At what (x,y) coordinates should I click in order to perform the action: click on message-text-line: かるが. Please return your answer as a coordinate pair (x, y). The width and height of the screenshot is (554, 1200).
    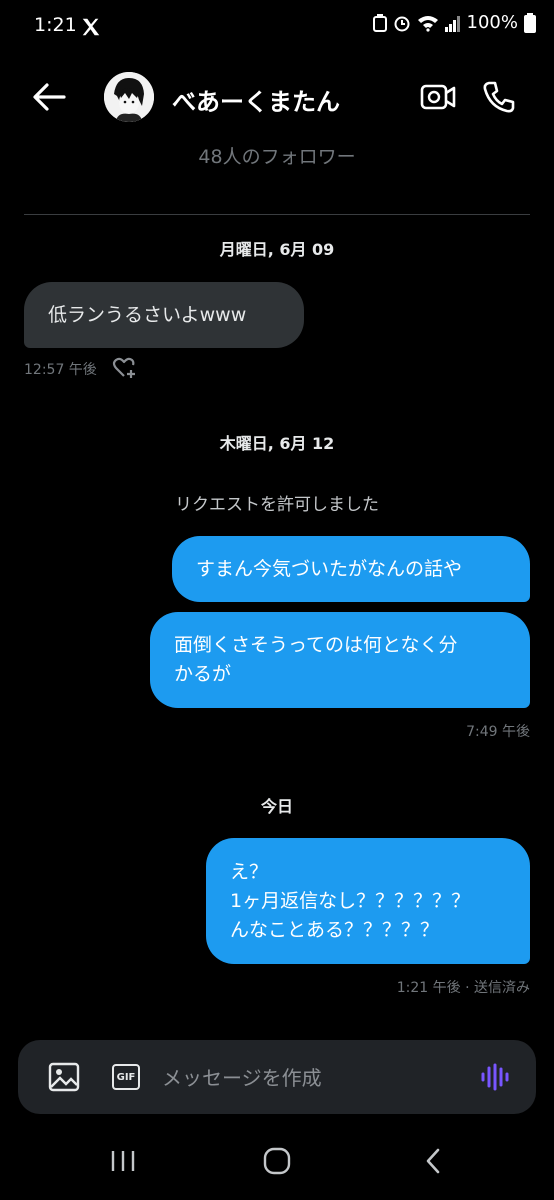
    Looking at the image, I should click on (203, 674).